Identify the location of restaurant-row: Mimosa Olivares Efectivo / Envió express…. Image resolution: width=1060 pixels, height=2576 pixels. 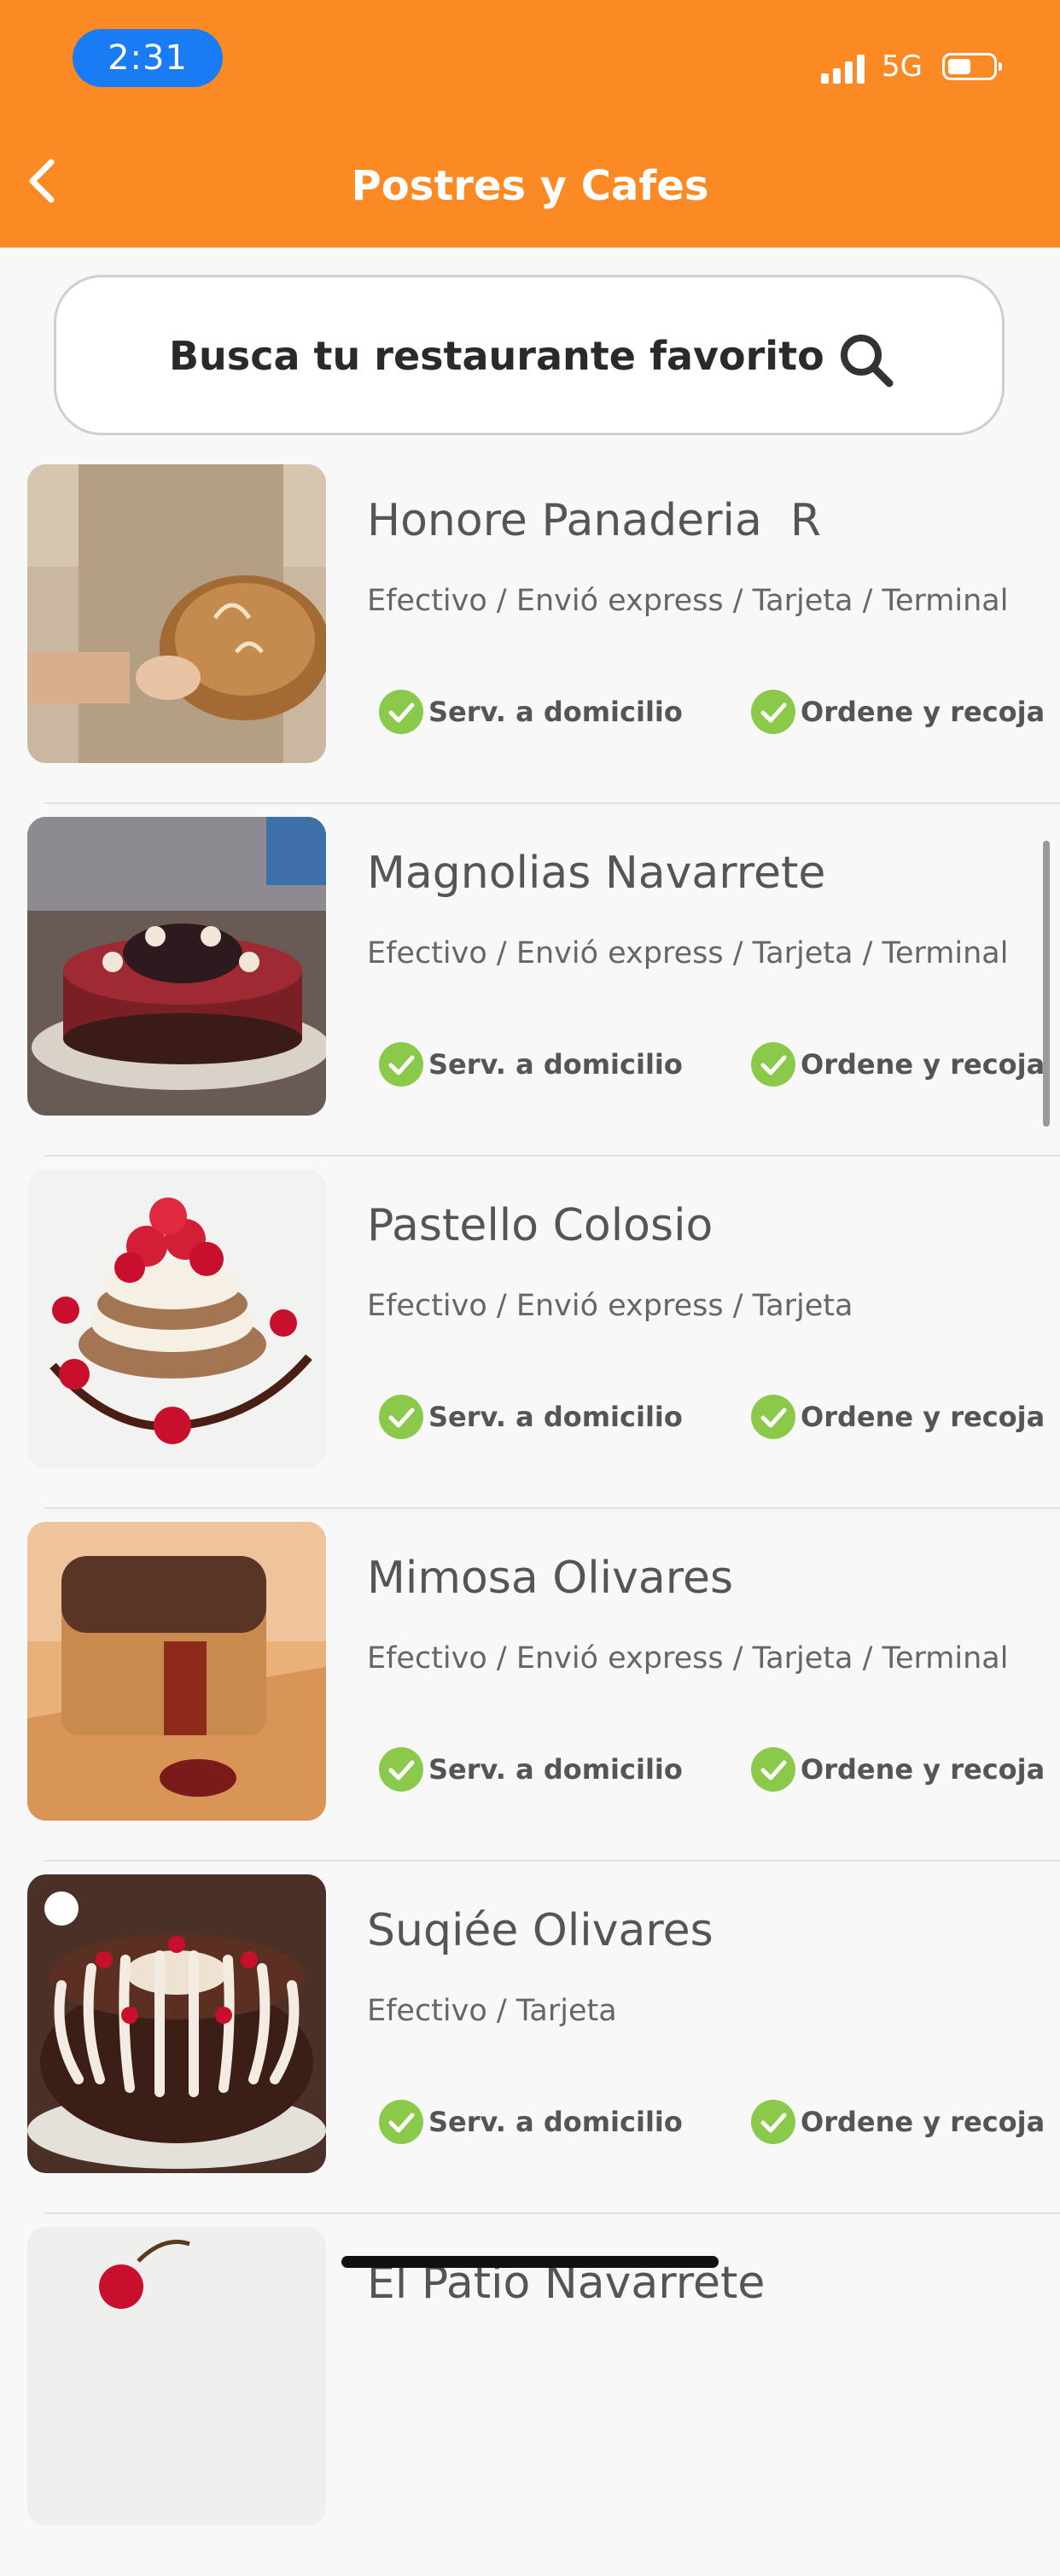
(530, 1694).